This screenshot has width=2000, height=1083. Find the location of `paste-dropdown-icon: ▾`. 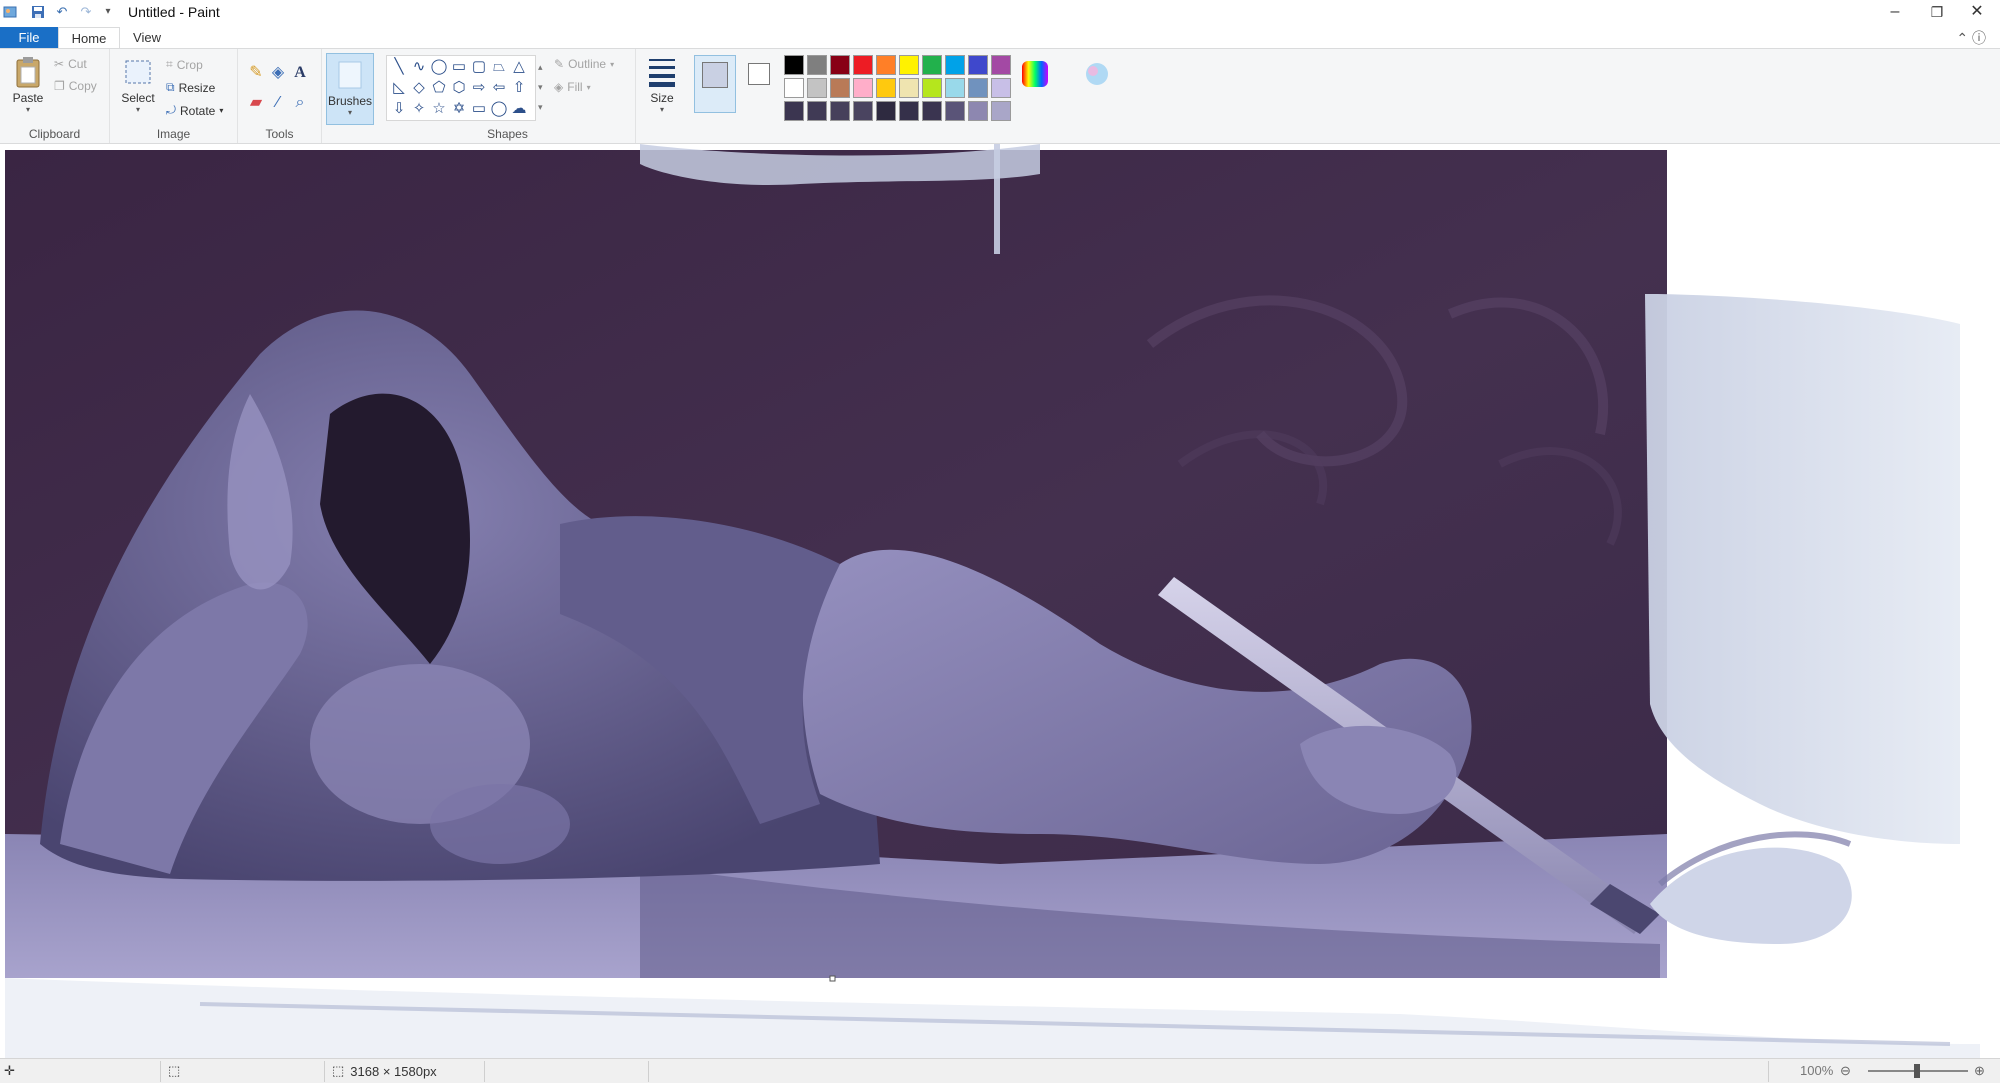

paste-dropdown-icon: ▾ is located at coordinates (28, 109).